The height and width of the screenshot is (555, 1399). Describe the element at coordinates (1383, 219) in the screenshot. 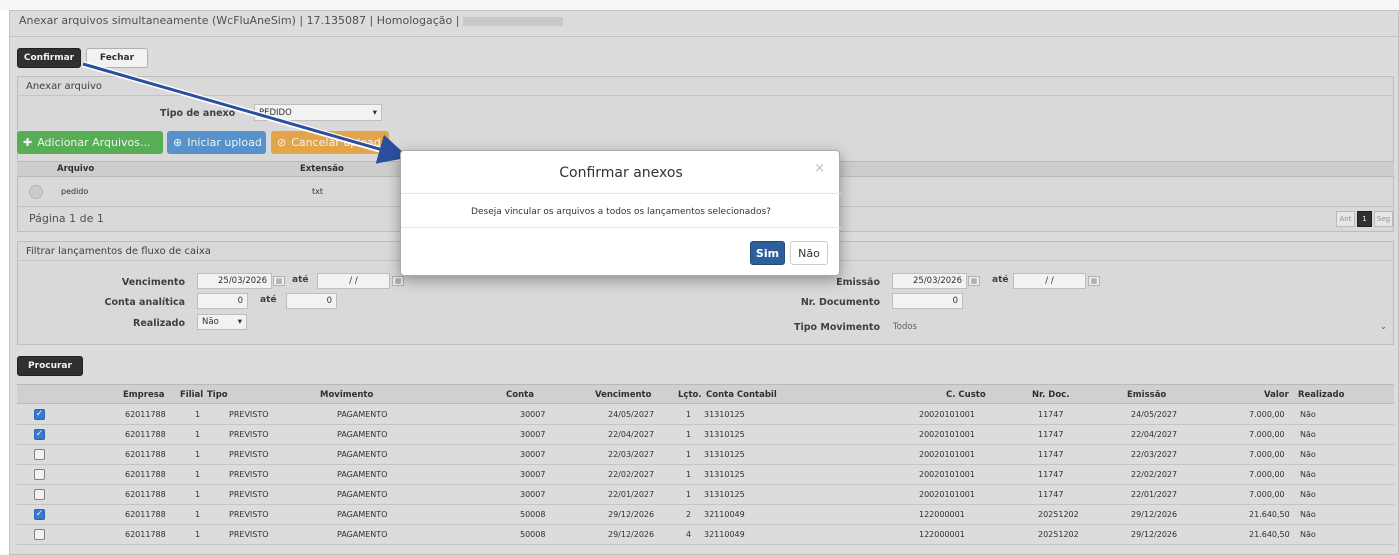

I see `files-next-button: Seg` at that location.